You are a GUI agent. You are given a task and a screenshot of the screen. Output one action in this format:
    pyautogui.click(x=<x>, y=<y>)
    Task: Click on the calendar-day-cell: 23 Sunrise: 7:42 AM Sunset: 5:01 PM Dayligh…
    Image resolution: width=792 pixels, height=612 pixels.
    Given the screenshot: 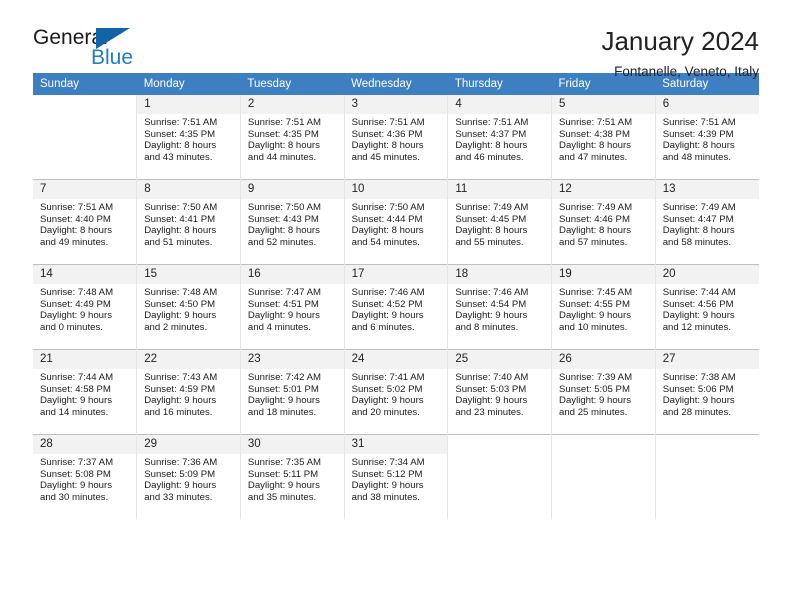 What is the action you would take?
    pyautogui.click(x=292, y=392)
    